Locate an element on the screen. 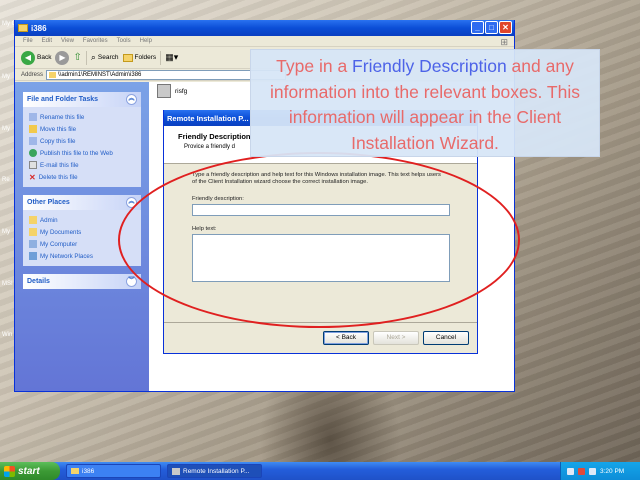 This screenshot has height=480, width=640. callout-highlight: Friendly Description is located at coordinates (429, 66).